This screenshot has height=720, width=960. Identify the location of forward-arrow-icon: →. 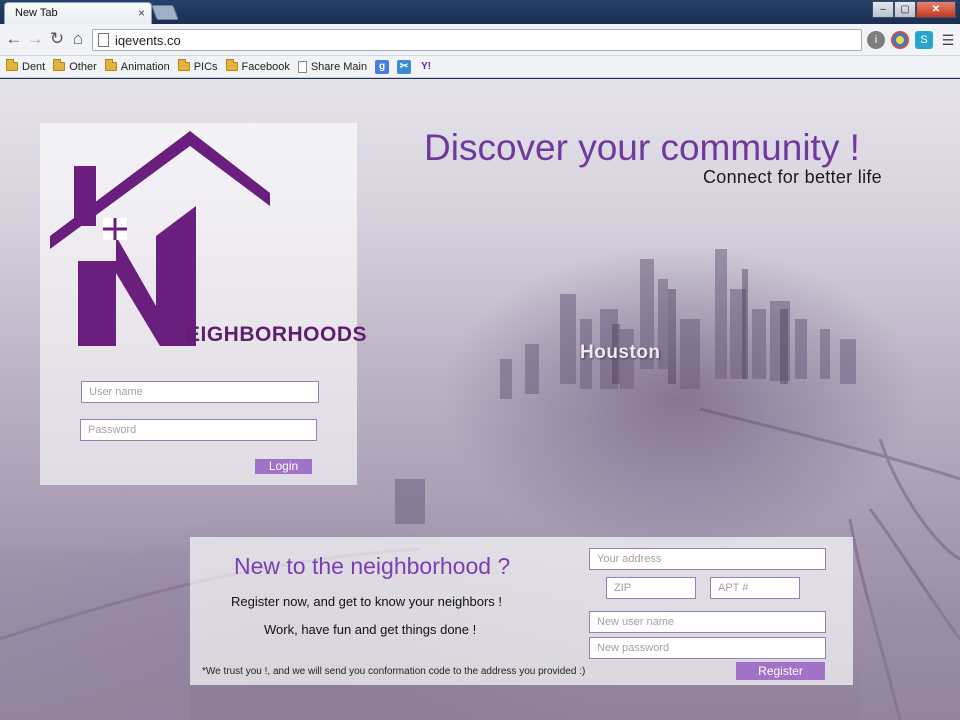
(35, 39).